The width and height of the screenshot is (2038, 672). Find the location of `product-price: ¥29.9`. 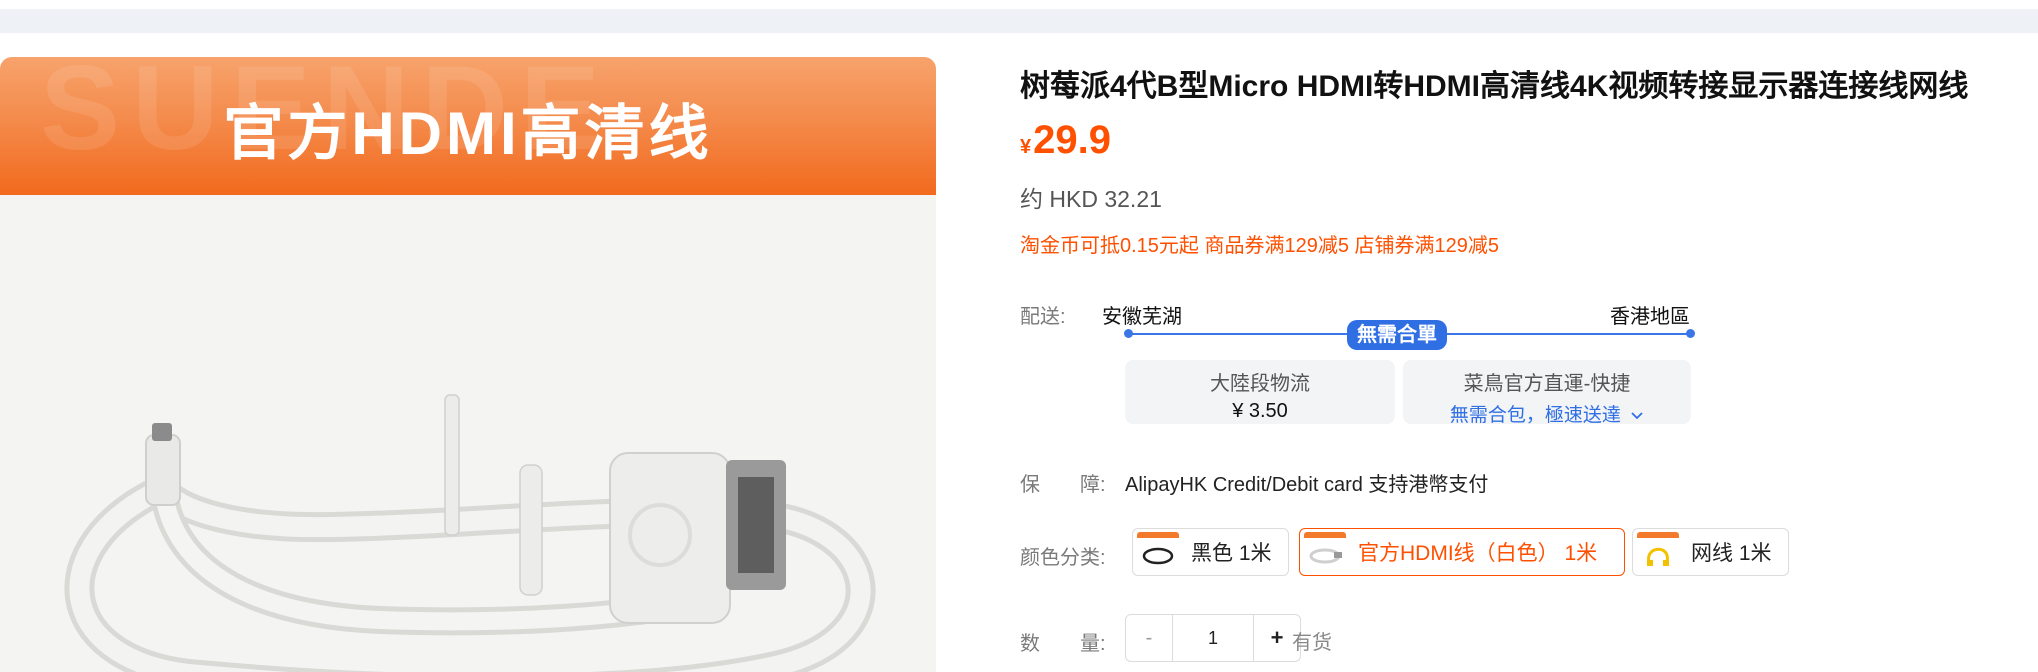

product-price: ¥29.9 is located at coordinates (1065, 140).